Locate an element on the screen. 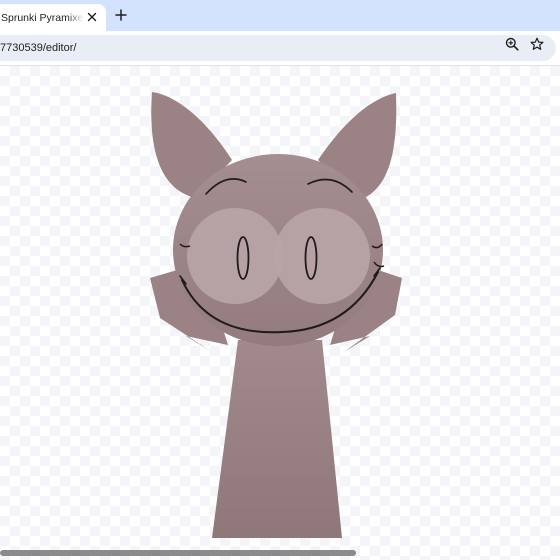 The width and height of the screenshot is (560, 560). left-eye-disc is located at coordinates (235, 256).